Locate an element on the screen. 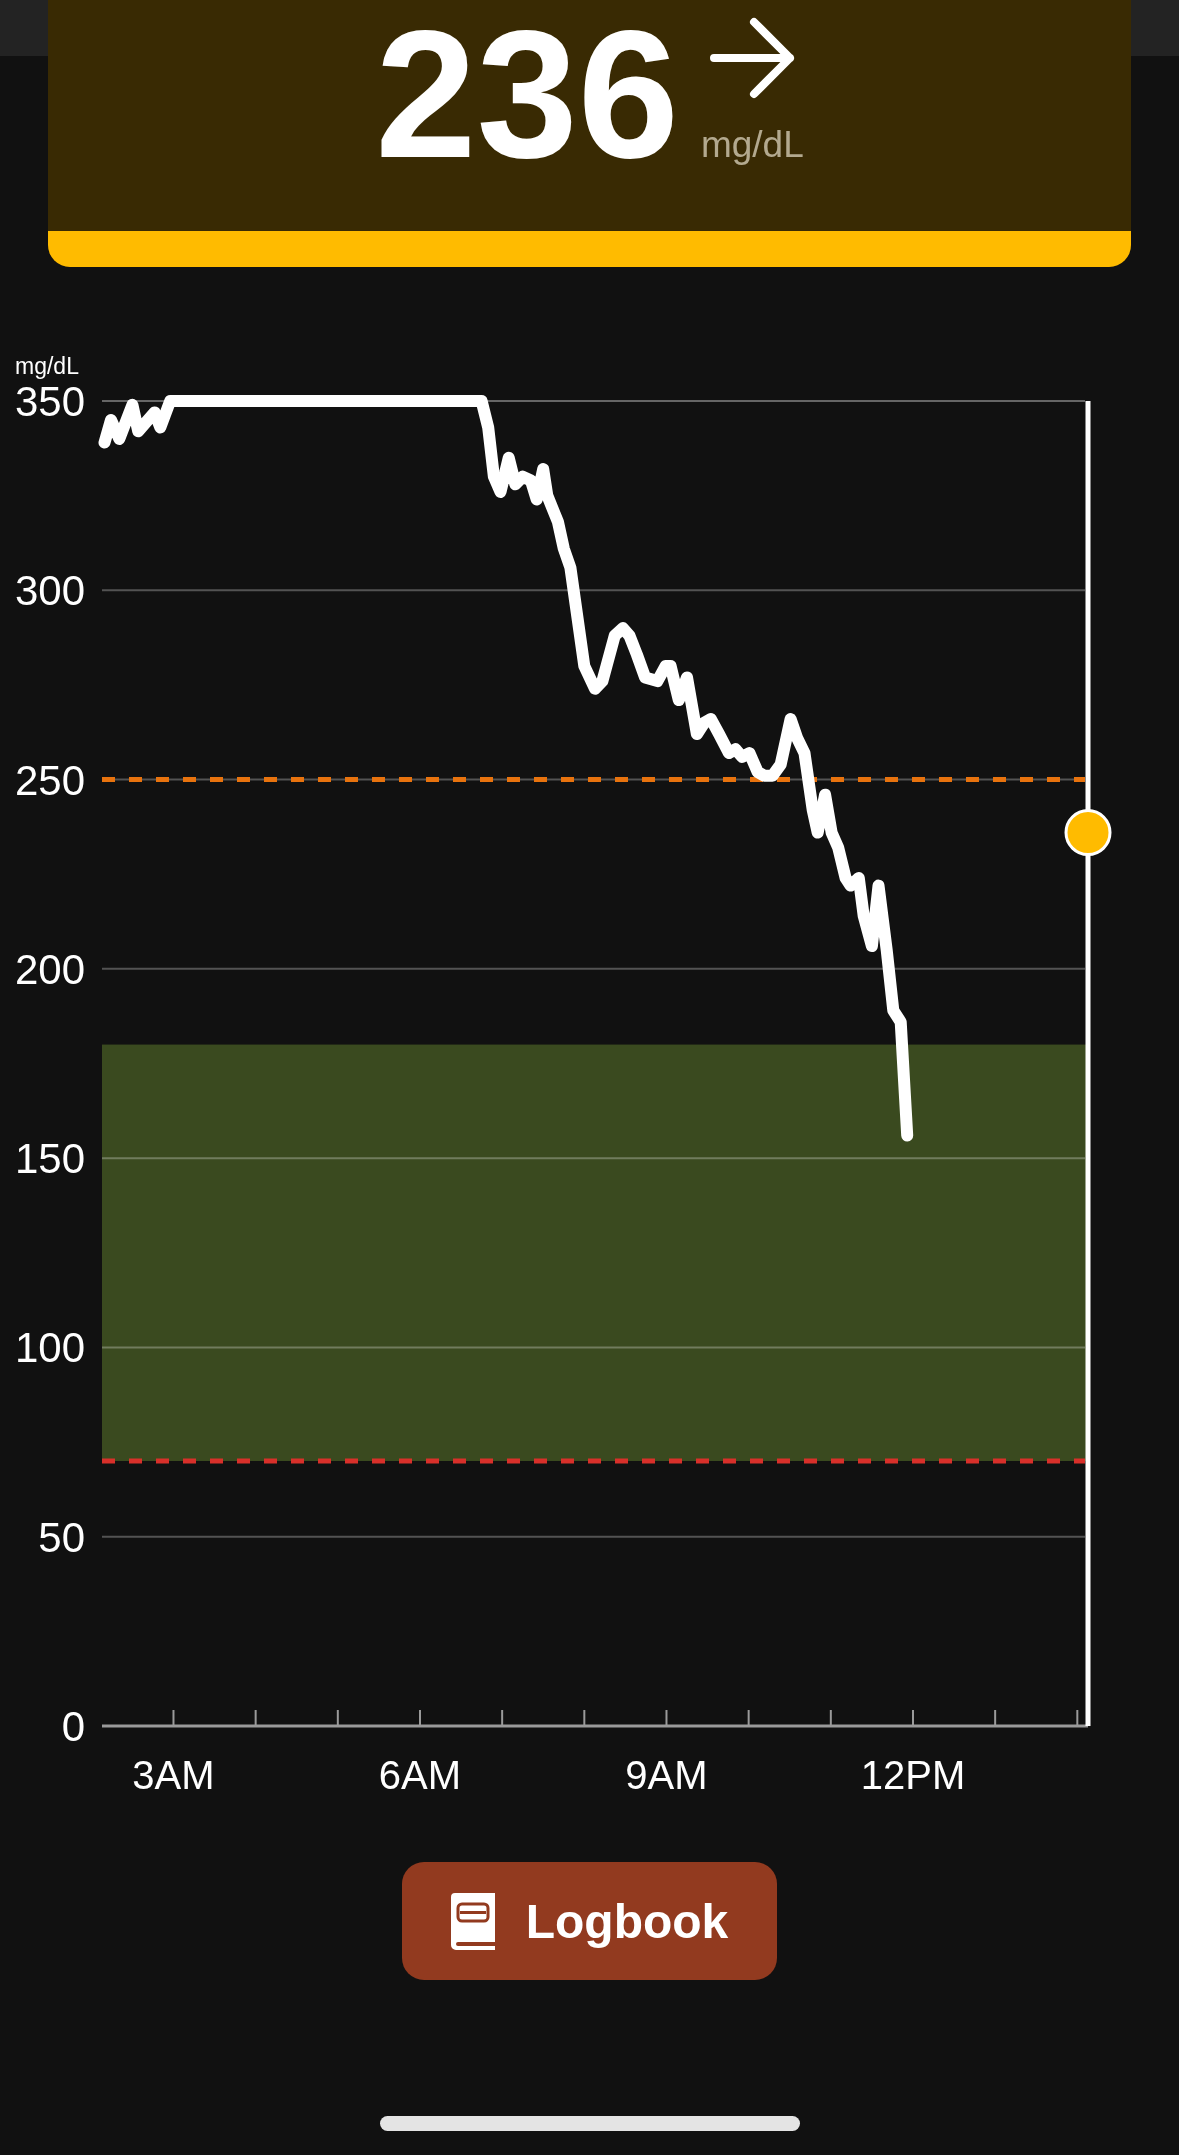  x-axis-label: 3AM is located at coordinates (173, 1775).